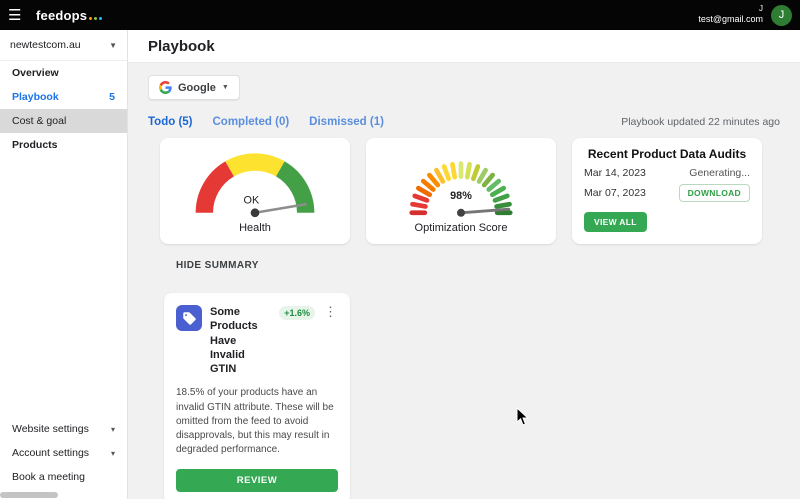  I want to click on download-button: DOWNLOAD, so click(714, 193).